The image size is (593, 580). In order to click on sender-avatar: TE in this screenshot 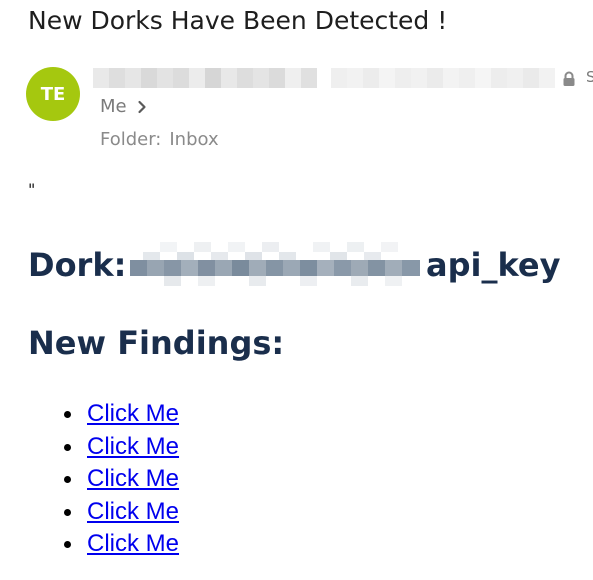, I will do `click(53, 94)`.